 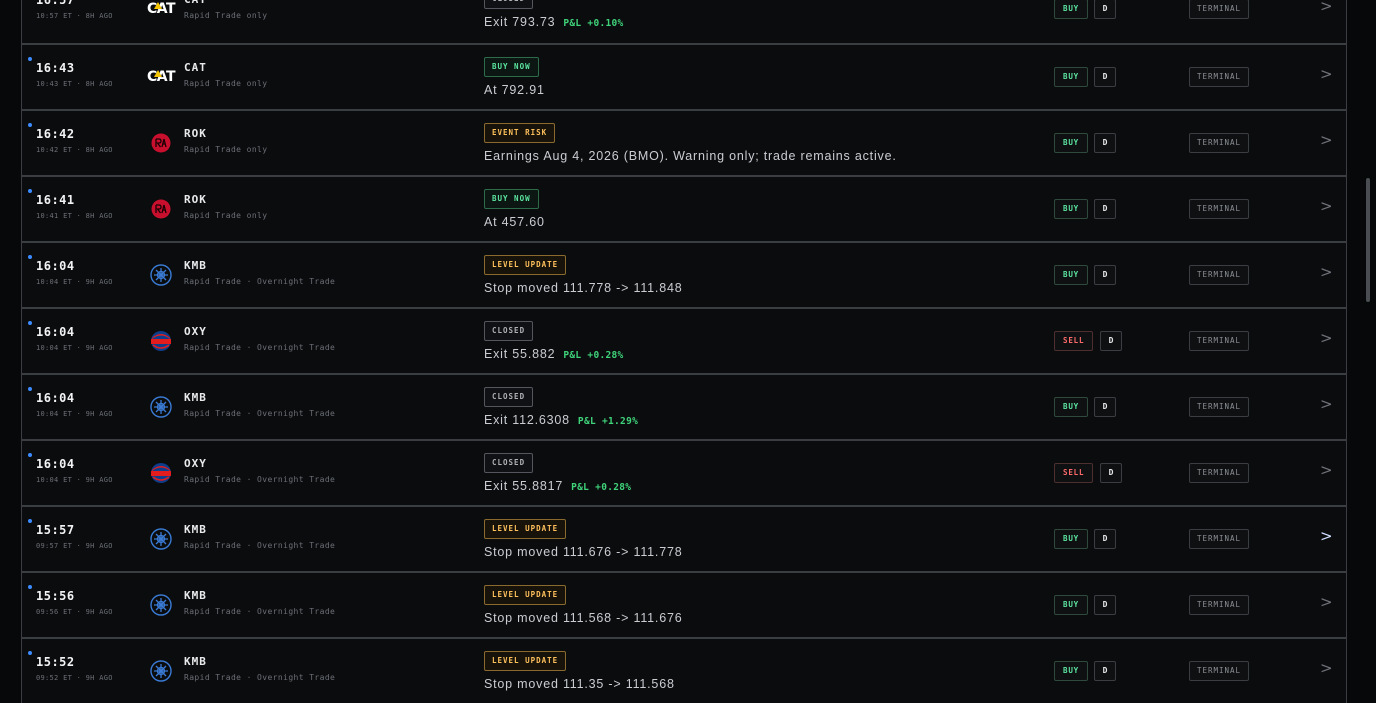 I want to click on kmb-logo-icon, so click(x=161, y=539).